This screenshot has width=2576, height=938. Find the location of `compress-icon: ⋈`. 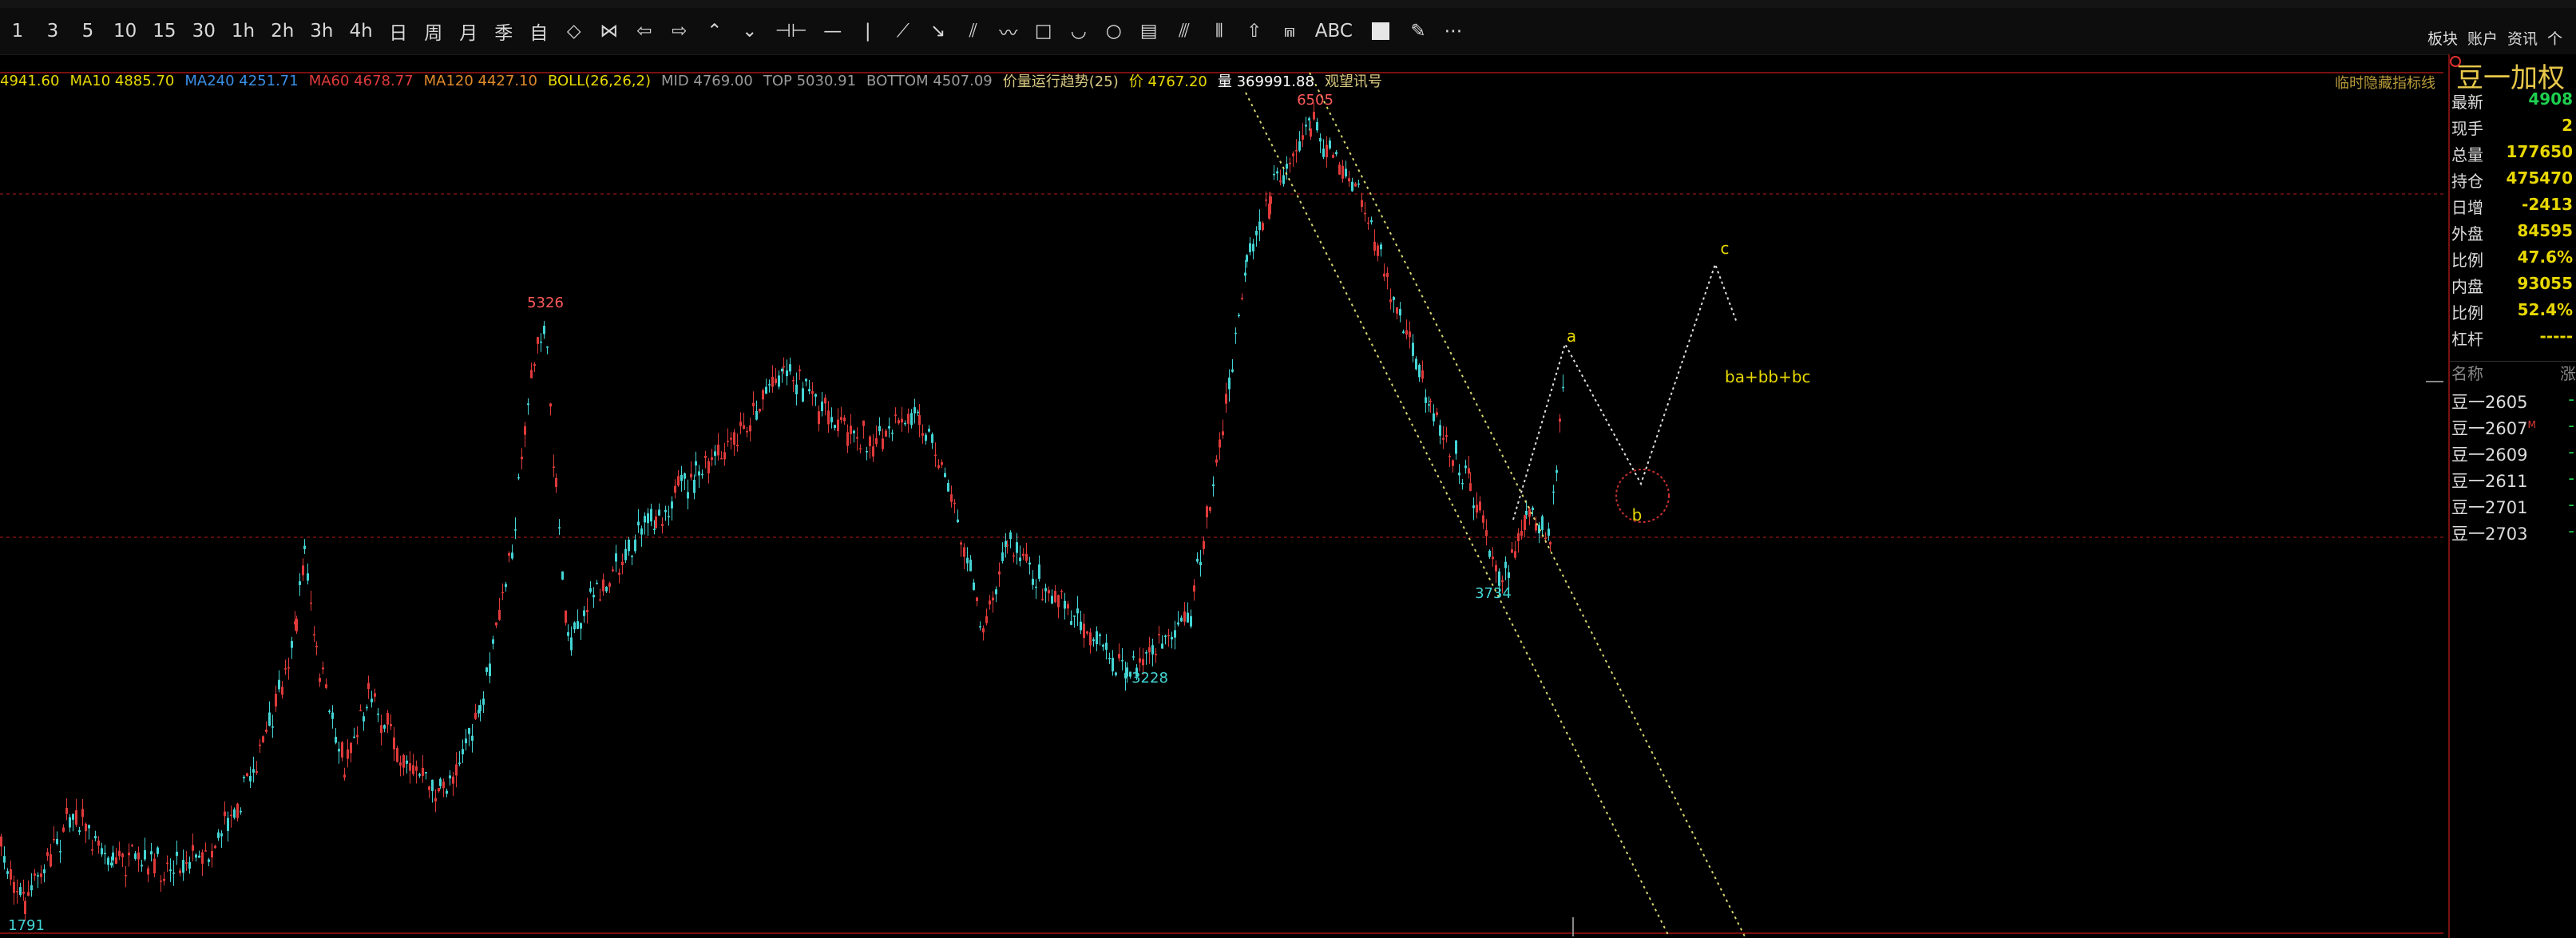

compress-icon: ⋈ is located at coordinates (610, 31).